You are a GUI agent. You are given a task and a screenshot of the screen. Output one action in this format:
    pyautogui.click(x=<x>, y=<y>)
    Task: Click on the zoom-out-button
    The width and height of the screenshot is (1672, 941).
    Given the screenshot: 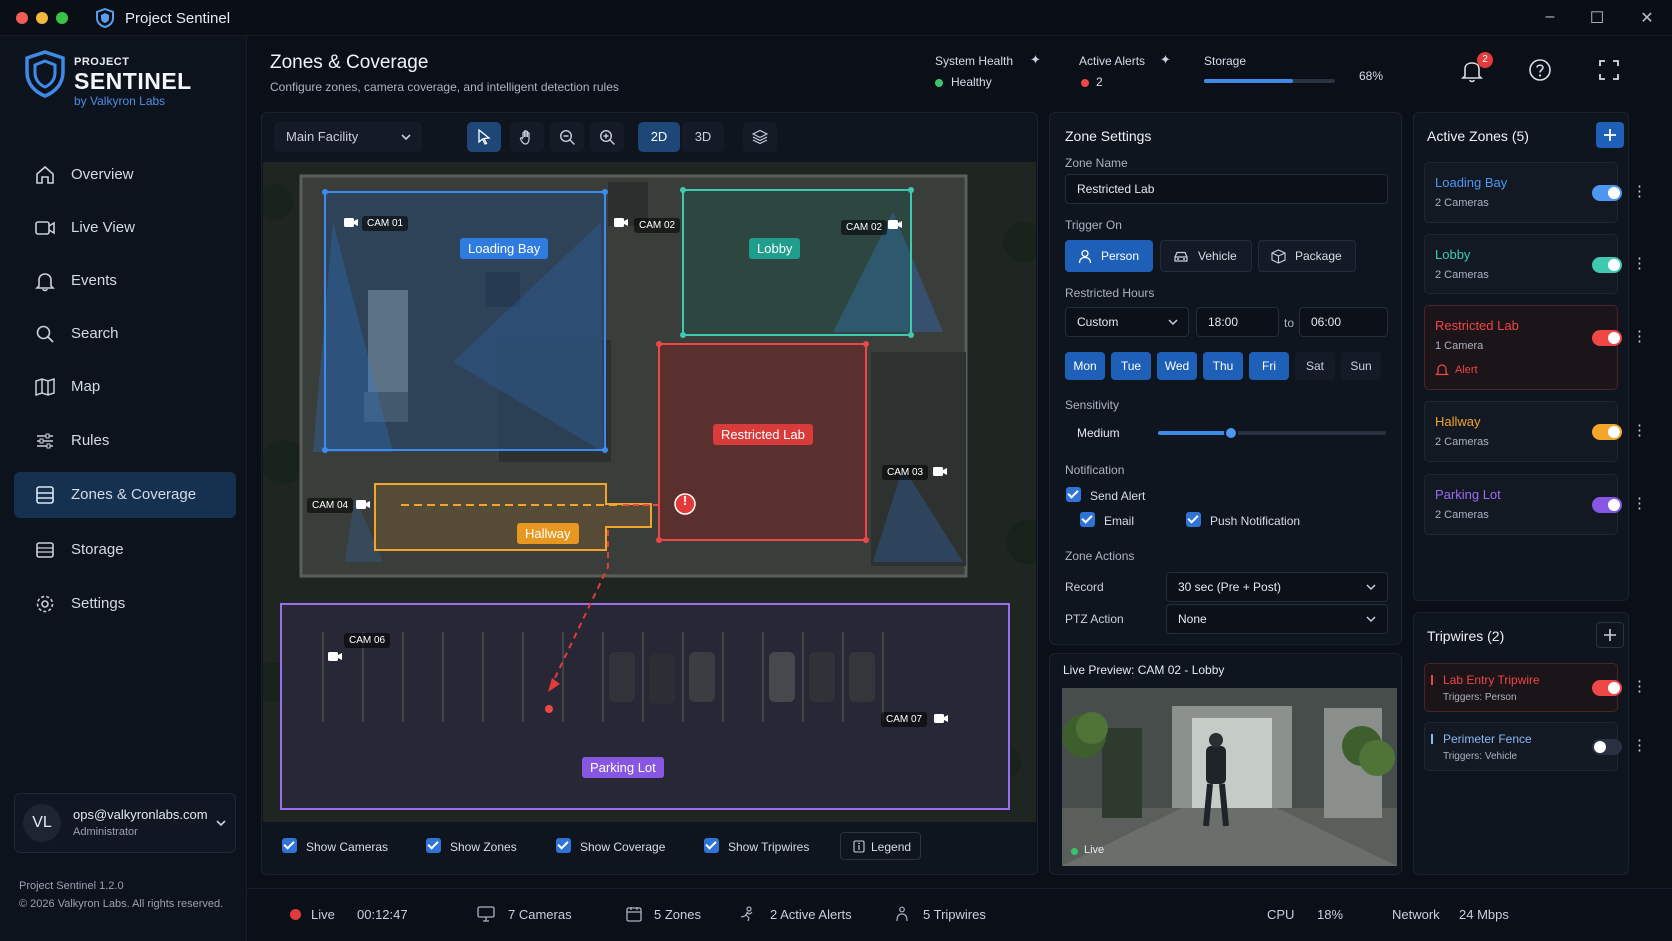 What is the action you would take?
    pyautogui.click(x=567, y=137)
    